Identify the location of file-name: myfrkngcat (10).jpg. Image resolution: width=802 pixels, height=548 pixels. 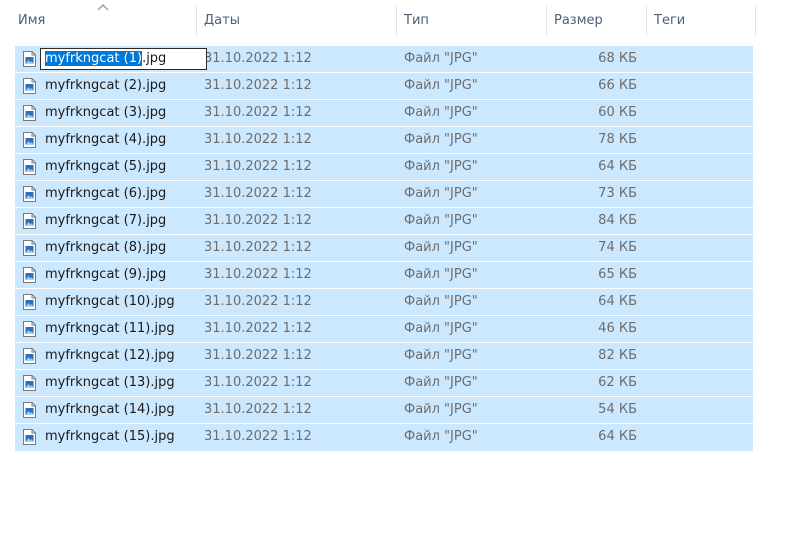
(110, 302).